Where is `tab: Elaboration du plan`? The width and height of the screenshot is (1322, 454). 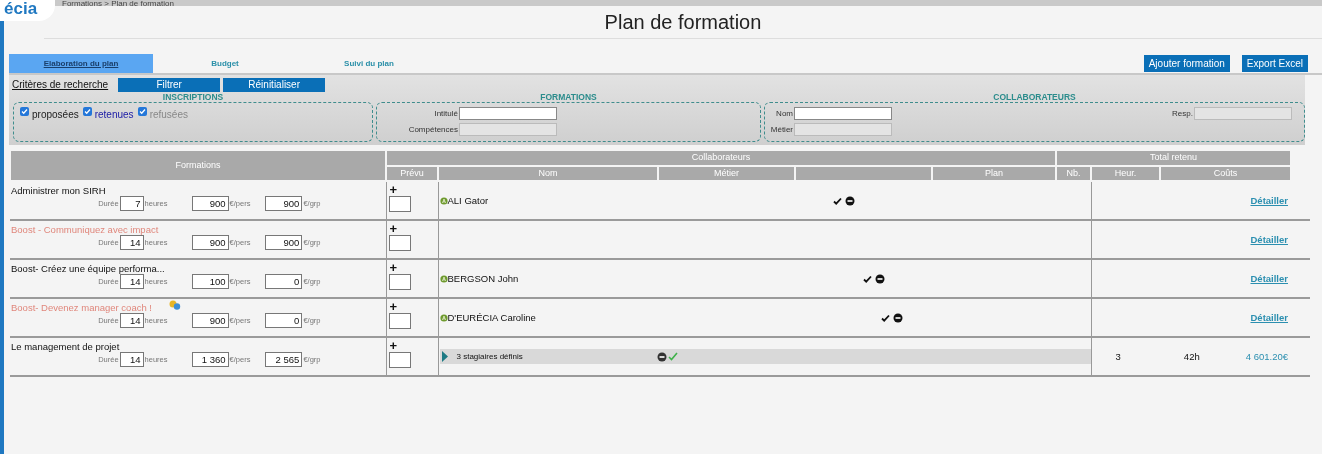
tab: Elaboration du plan is located at coordinates (81, 63).